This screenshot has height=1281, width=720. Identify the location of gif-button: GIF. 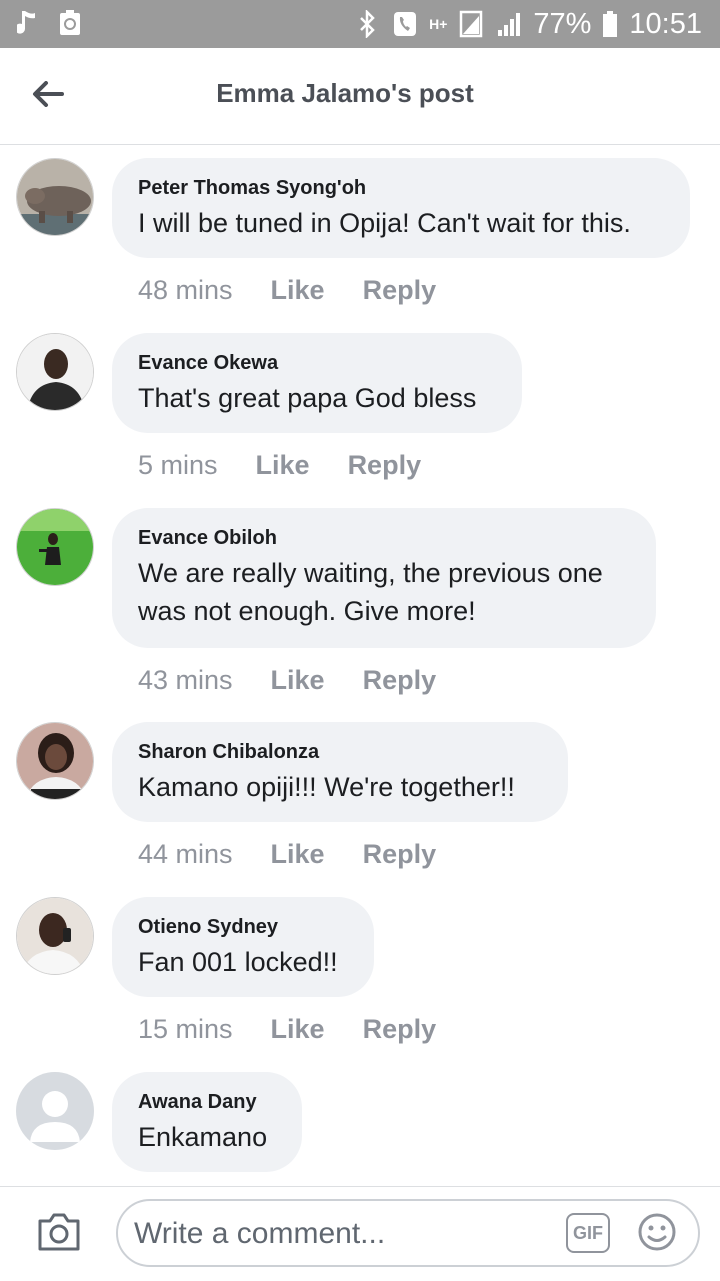
(588, 1233).